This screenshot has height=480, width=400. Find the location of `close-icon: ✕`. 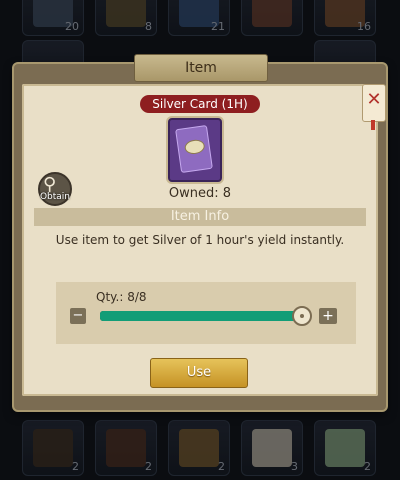

close-icon: ✕ is located at coordinates (374, 99).